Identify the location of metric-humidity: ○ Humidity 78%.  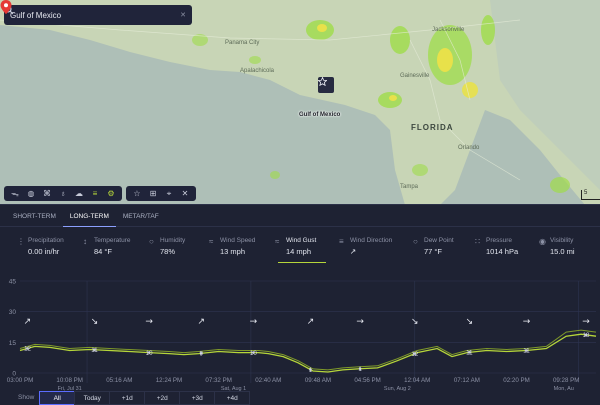
(162, 247).